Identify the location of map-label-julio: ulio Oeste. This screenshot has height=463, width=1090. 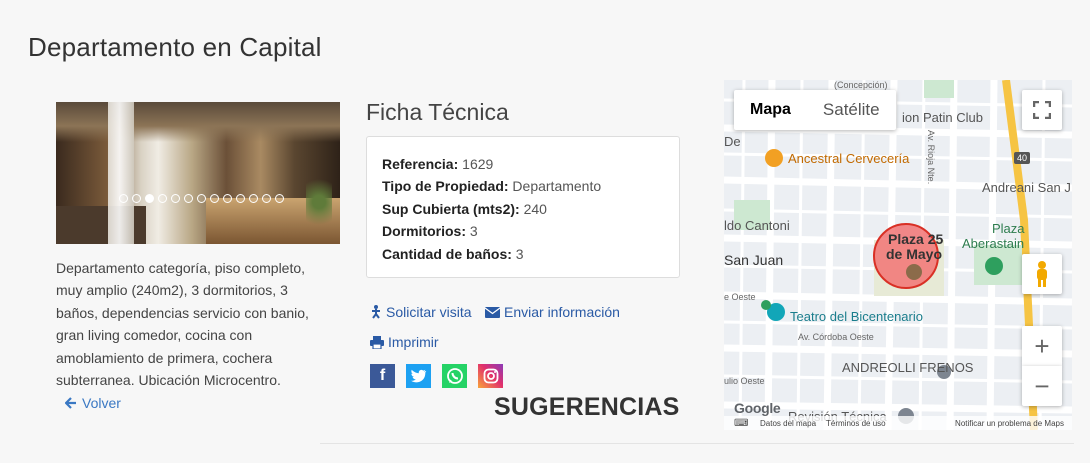
(744, 381).